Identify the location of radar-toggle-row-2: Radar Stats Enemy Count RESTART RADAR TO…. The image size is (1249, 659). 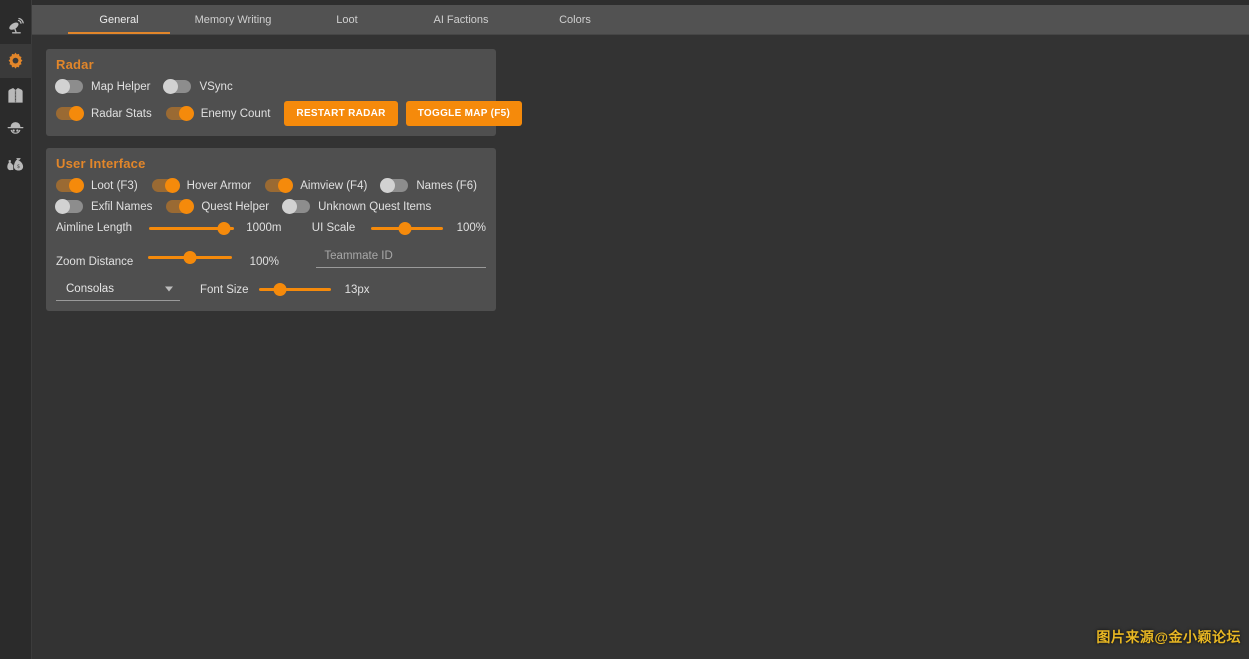
(289, 113).